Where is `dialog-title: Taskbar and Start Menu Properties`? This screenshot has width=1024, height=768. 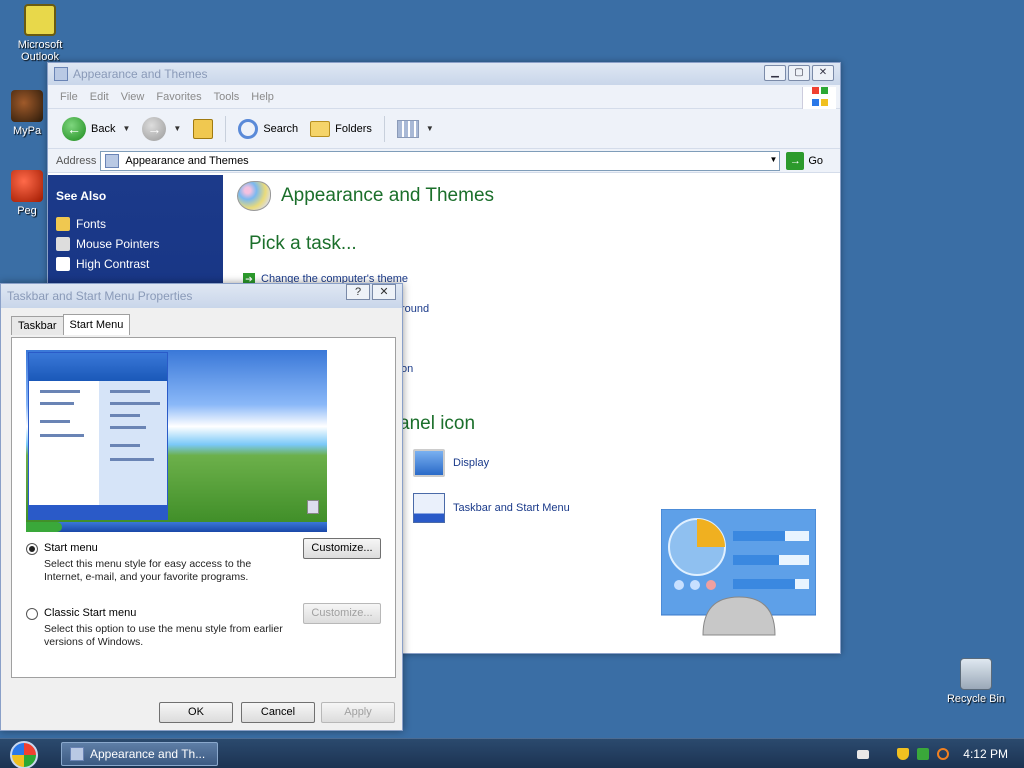
dialog-title: Taskbar and Start Menu Properties is located at coordinates (100, 296).